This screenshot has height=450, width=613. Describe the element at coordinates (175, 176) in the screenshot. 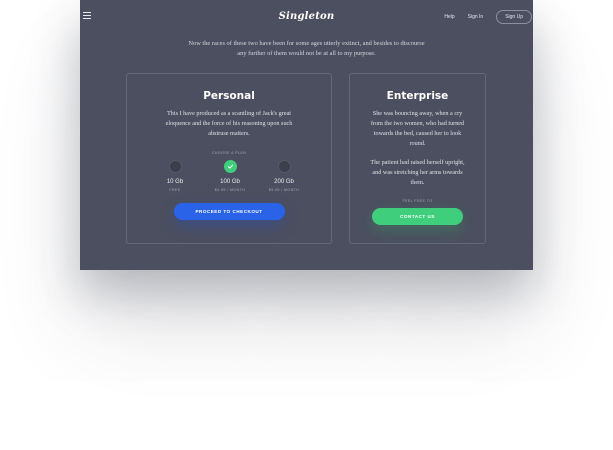

I see `plan-option-10gb: 10 Gb Free` at that location.